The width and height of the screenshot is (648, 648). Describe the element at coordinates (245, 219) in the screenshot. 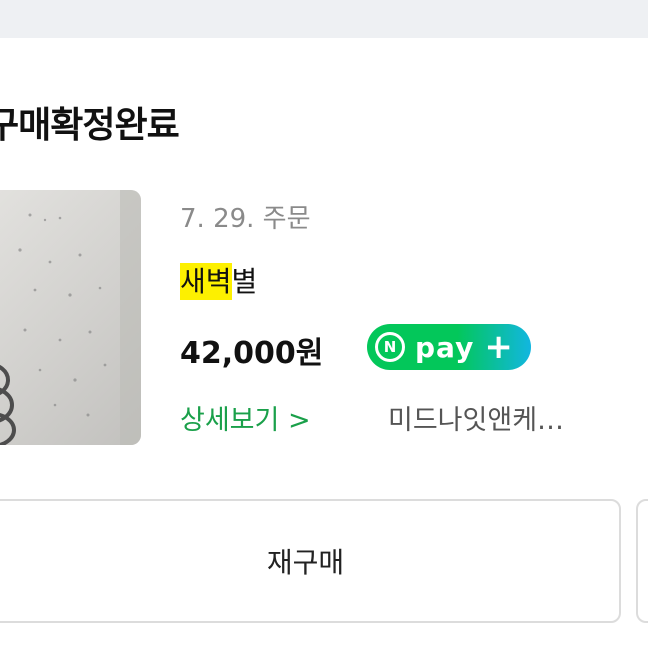

I see `order-date: 7. 29. 주문` at that location.